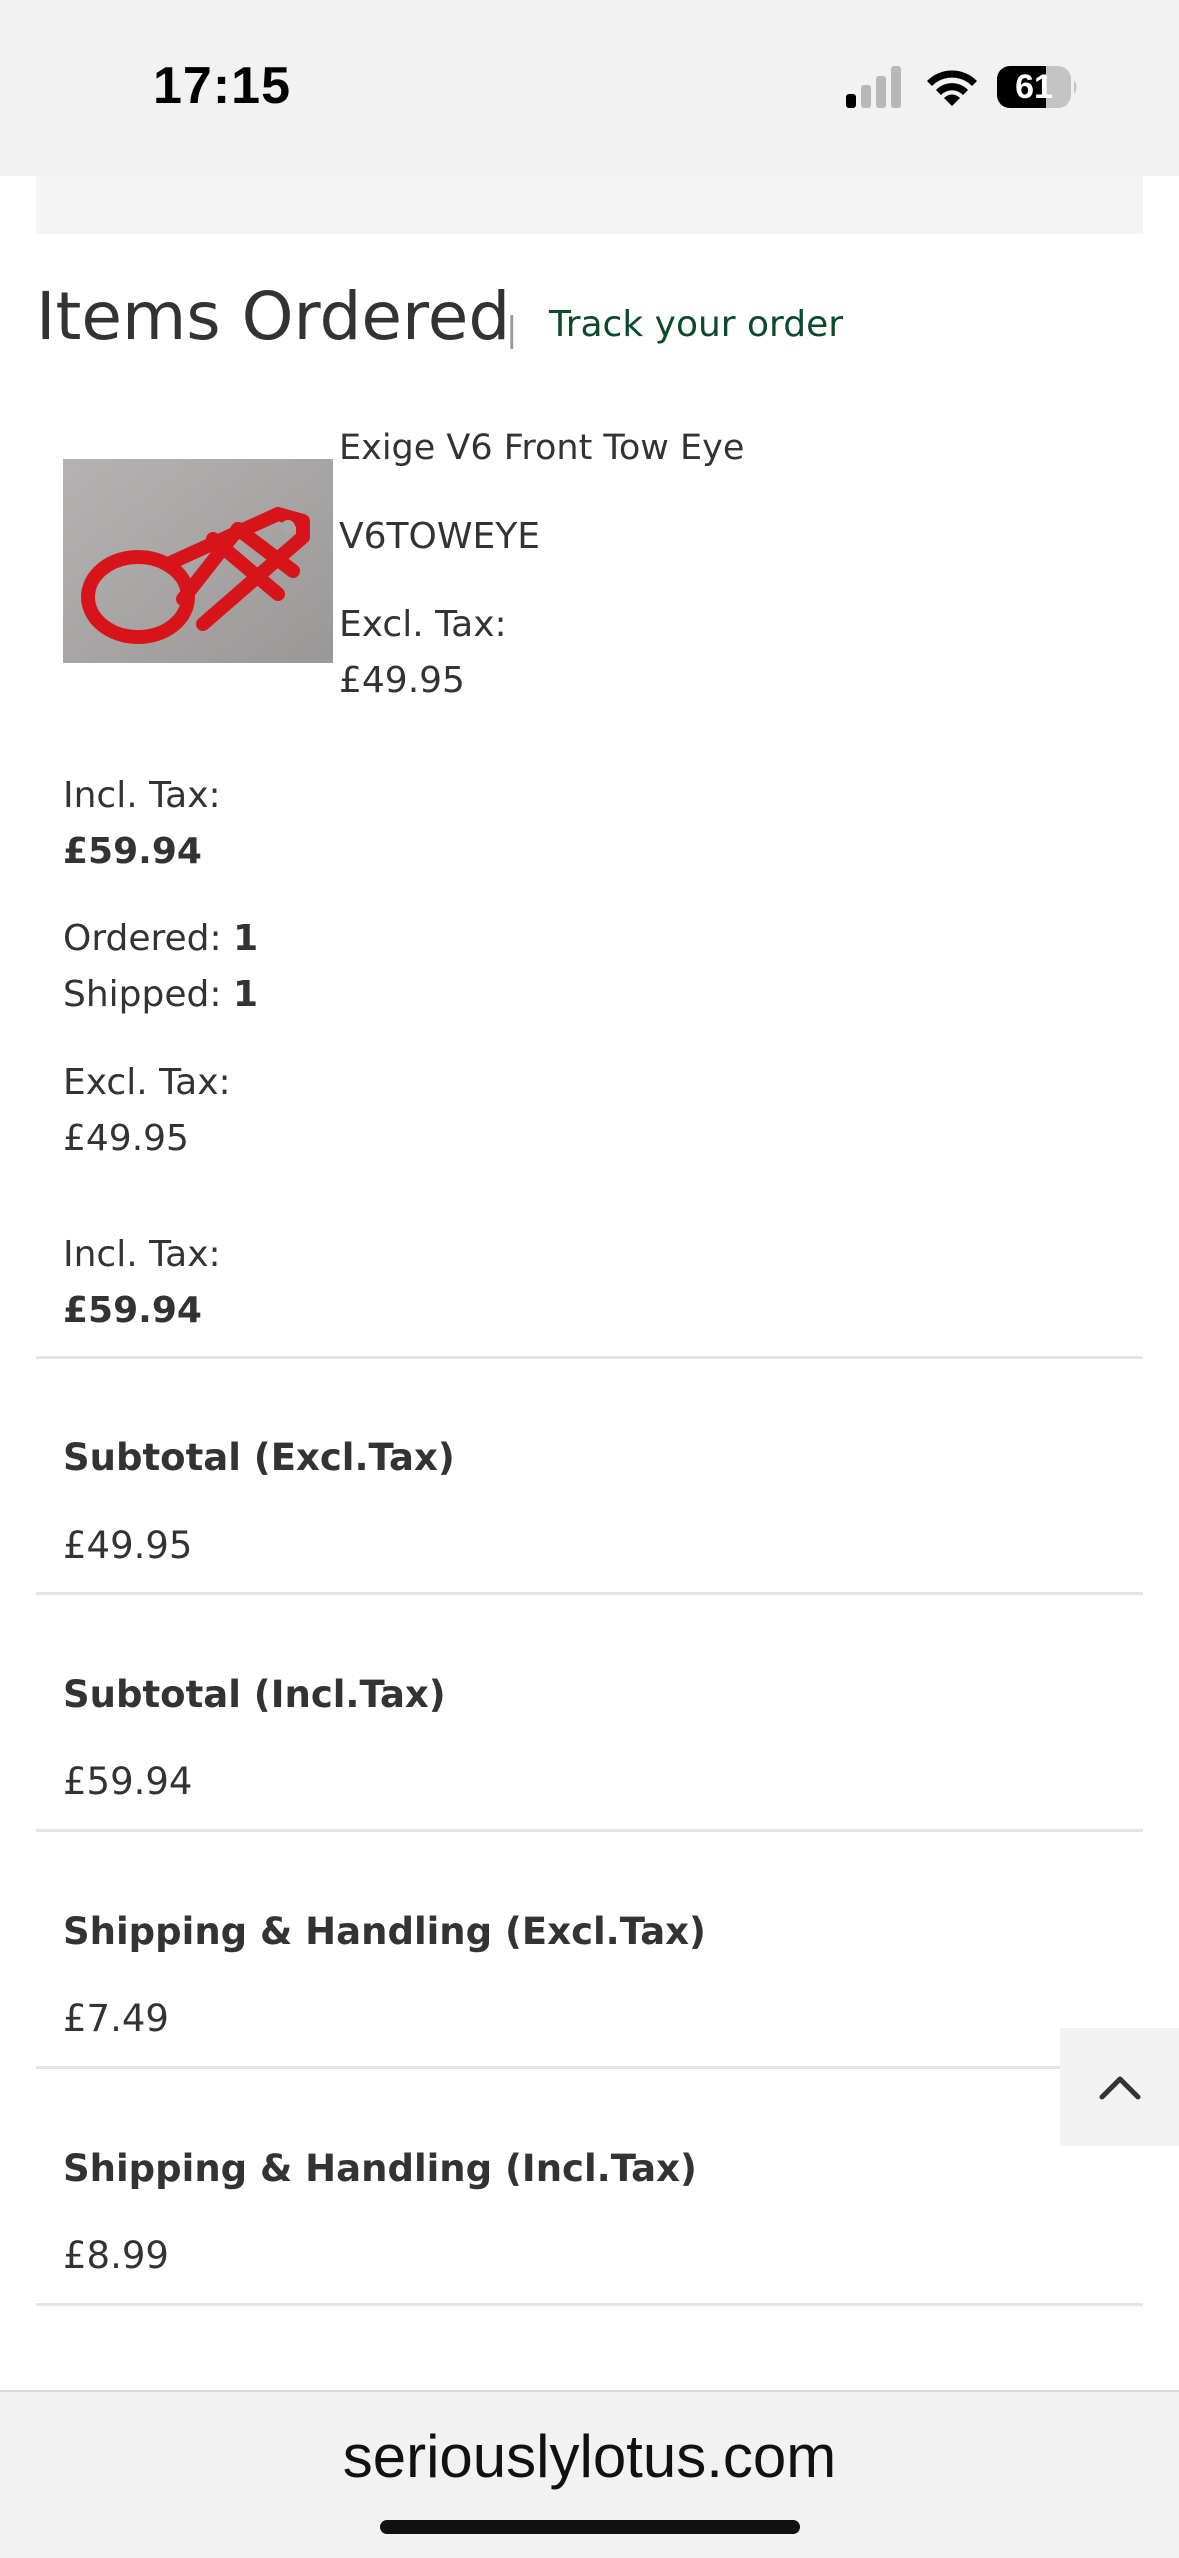 The image size is (1179, 2558). I want to click on browser-domain: seriouslylotus.com, so click(589, 2456).